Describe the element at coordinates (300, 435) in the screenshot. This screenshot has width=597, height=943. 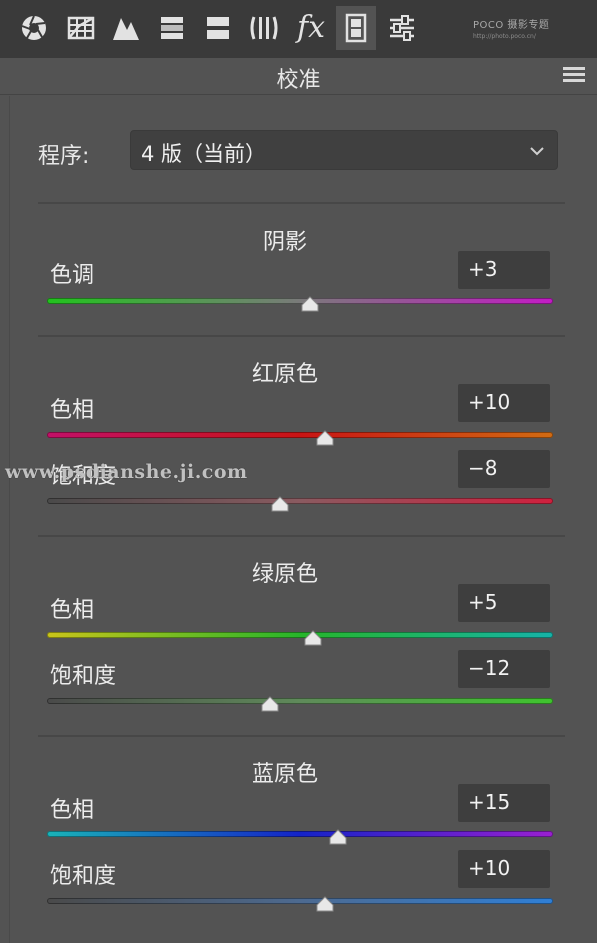
I see `red-hue-track` at that location.